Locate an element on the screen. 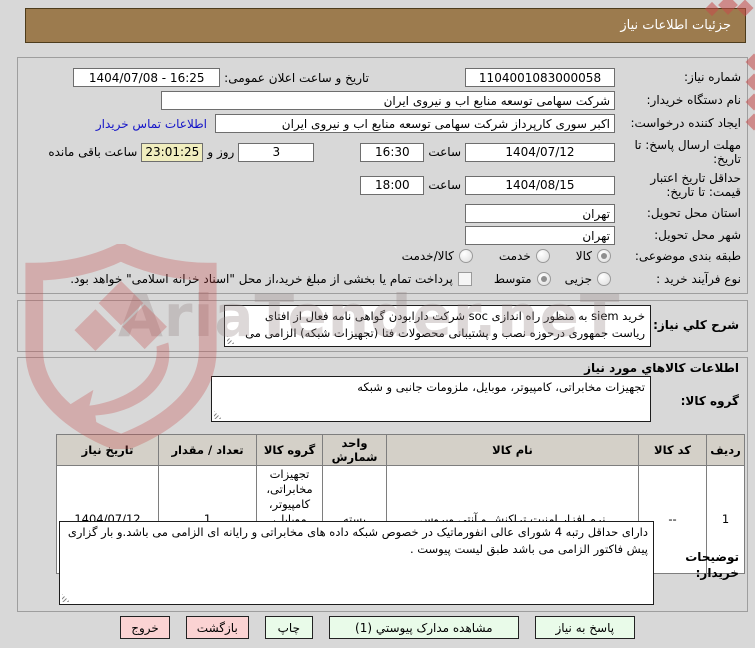 The height and width of the screenshot is (648, 755). subject-class-label: طبقه بندی موضوعی: is located at coordinates (687, 256).